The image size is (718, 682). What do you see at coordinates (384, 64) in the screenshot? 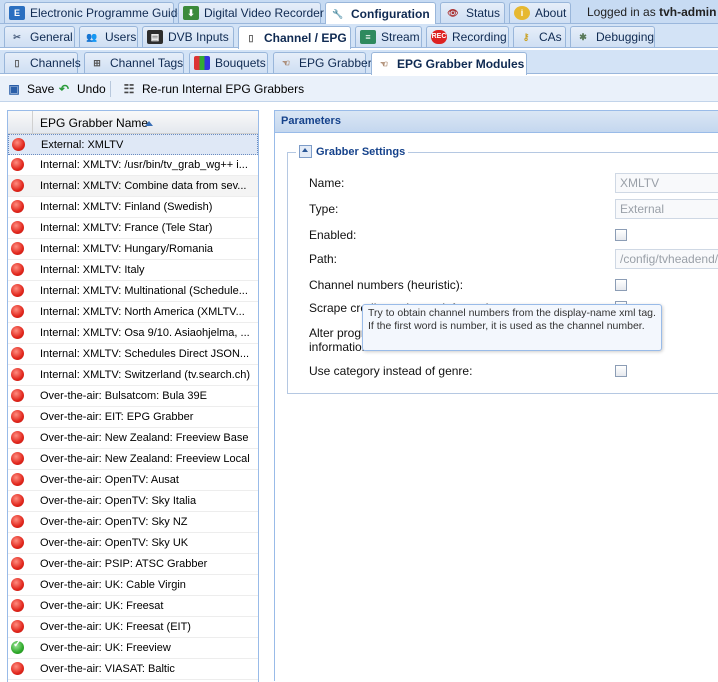
I see `hand-icon: ☜` at bounding box center [384, 64].